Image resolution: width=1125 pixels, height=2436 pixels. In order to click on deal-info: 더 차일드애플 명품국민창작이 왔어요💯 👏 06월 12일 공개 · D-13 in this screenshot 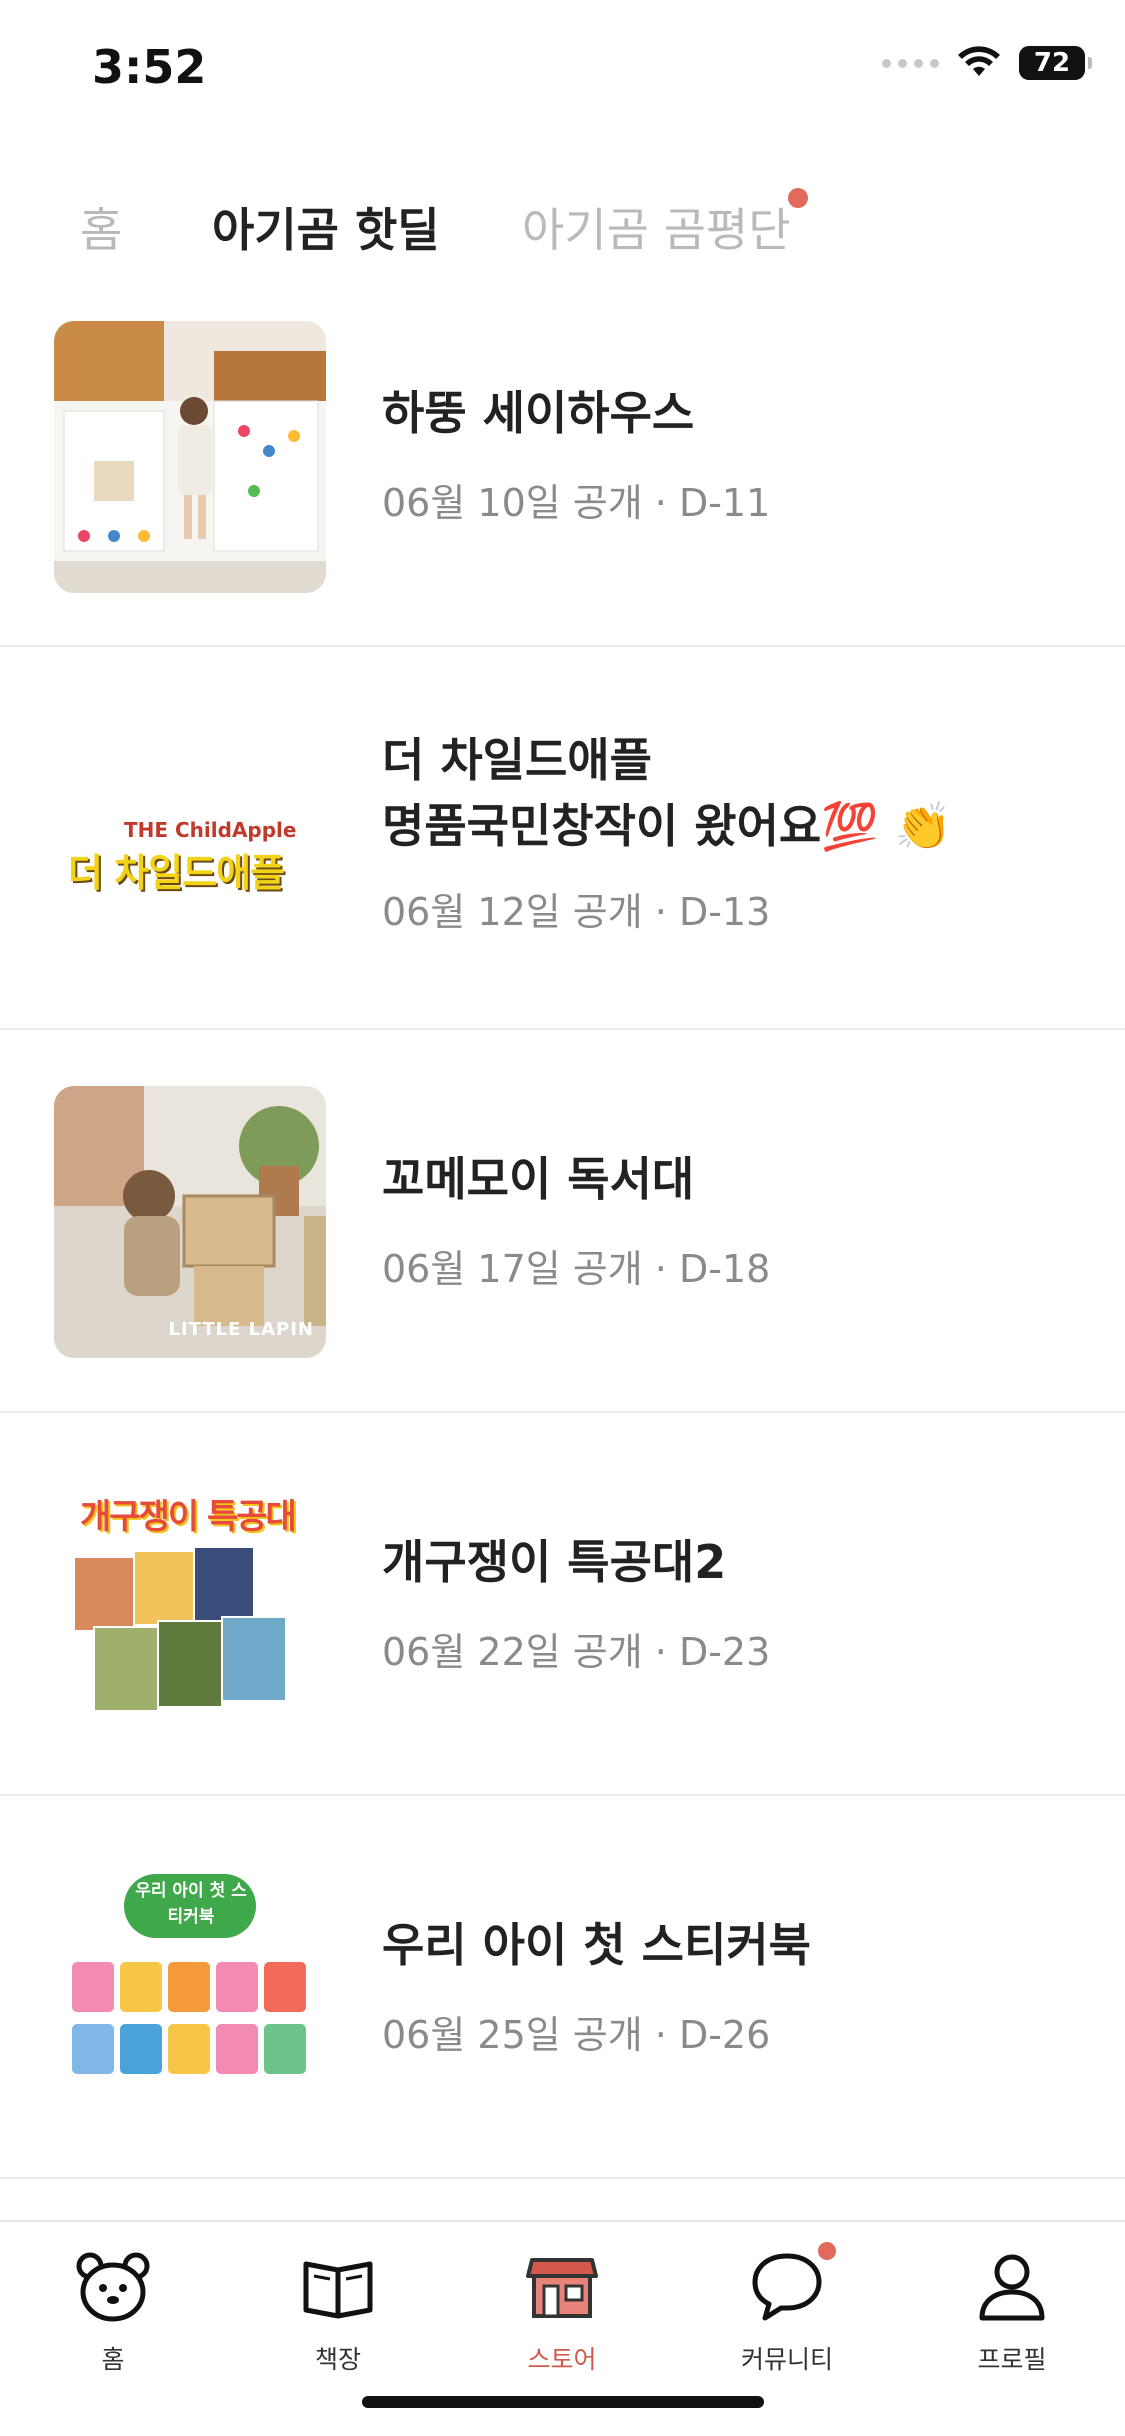, I will do `click(733, 831)`.